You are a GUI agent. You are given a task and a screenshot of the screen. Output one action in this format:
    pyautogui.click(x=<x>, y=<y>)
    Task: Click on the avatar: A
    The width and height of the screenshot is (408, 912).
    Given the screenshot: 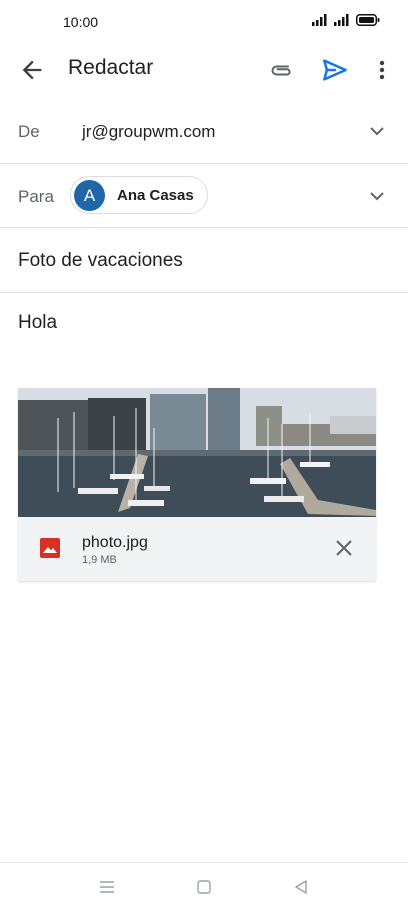 What is the action you would take?
    pyautogui.click(x=89, y=195)
    